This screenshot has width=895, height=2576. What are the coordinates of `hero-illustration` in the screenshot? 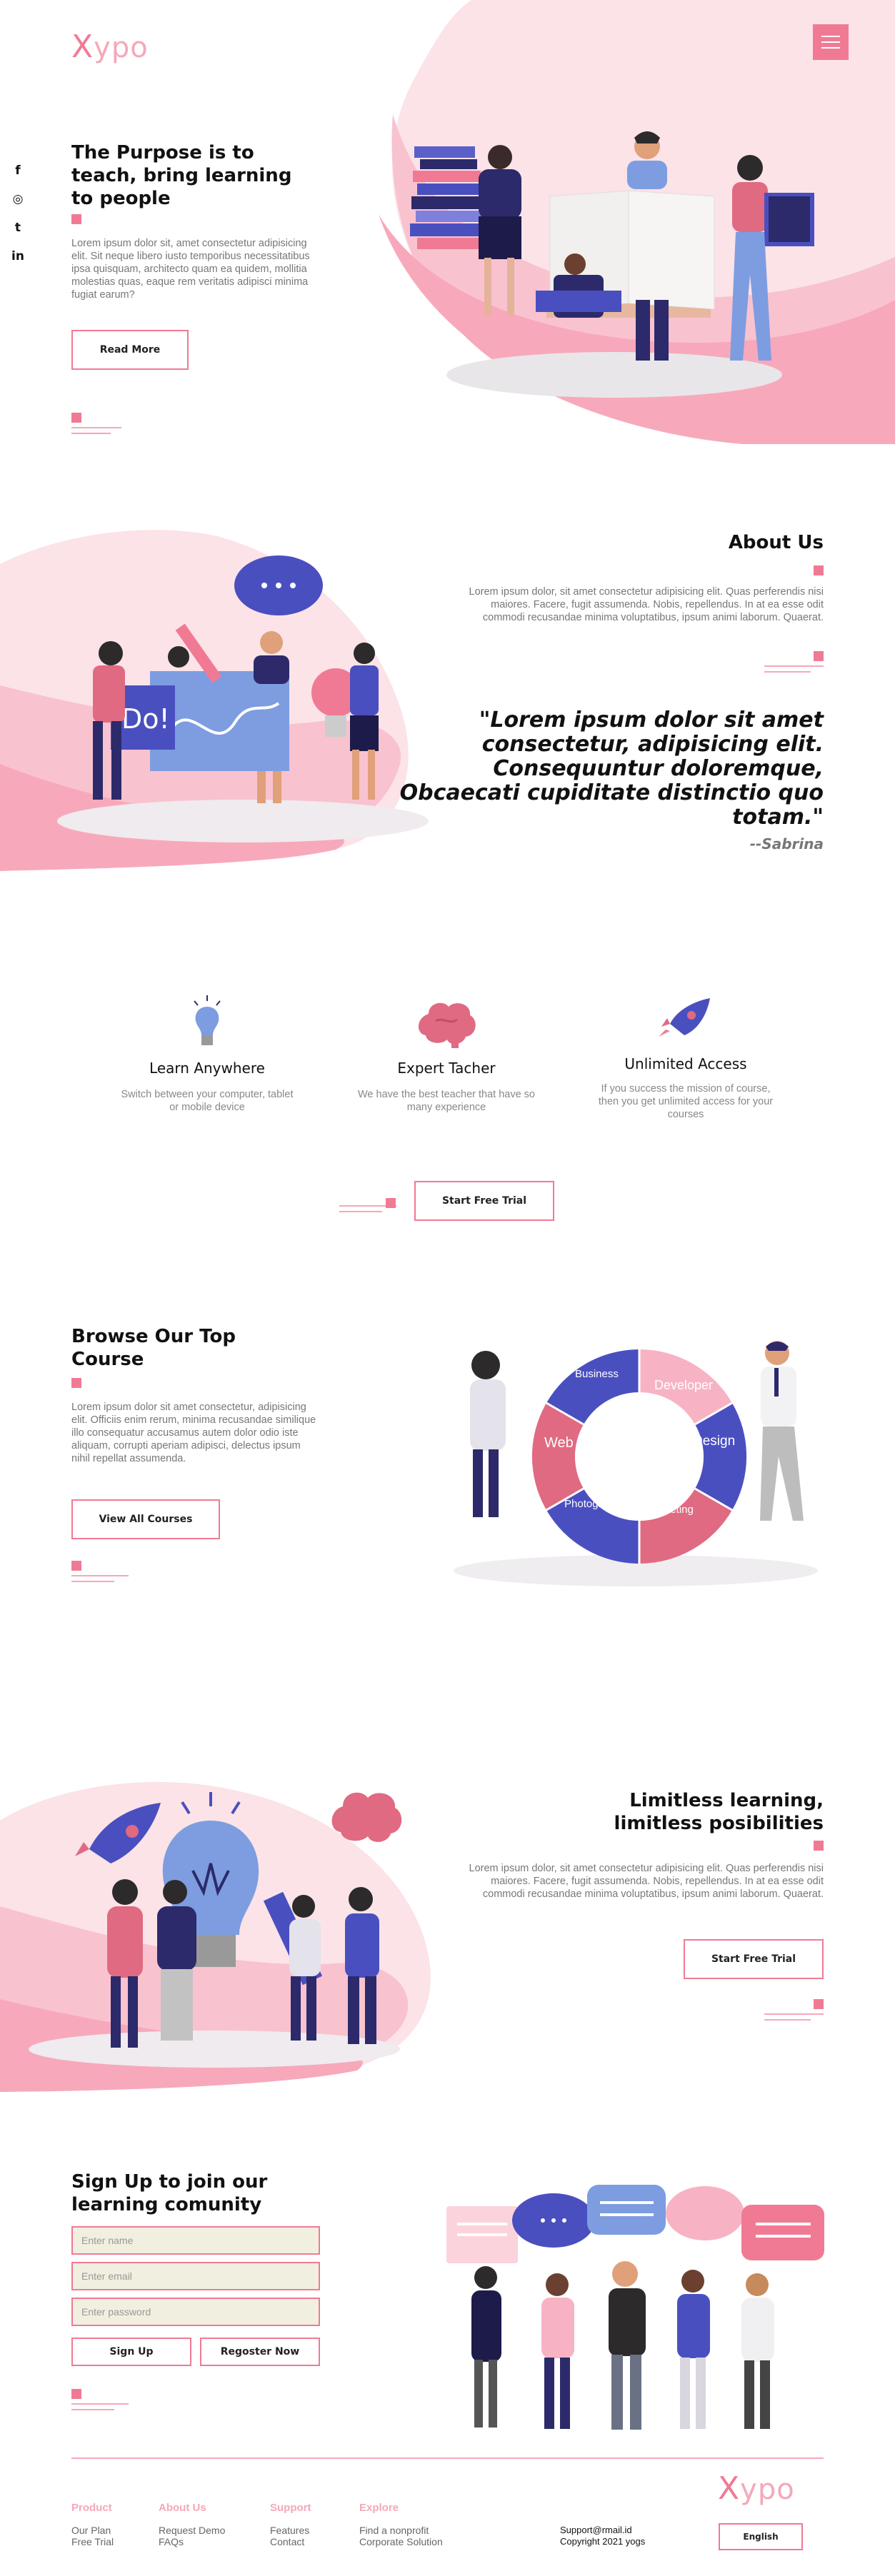 It's located at (612, 246).